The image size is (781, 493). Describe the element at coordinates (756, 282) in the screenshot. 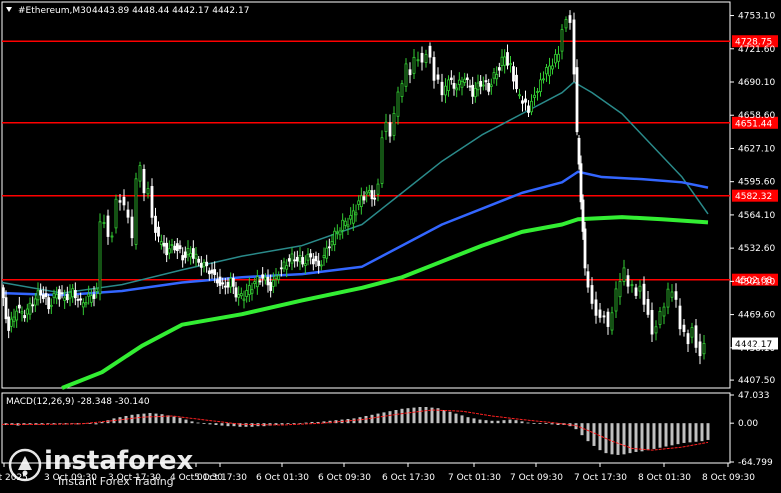

I see `price-axis-label: 4501.10` at that location.